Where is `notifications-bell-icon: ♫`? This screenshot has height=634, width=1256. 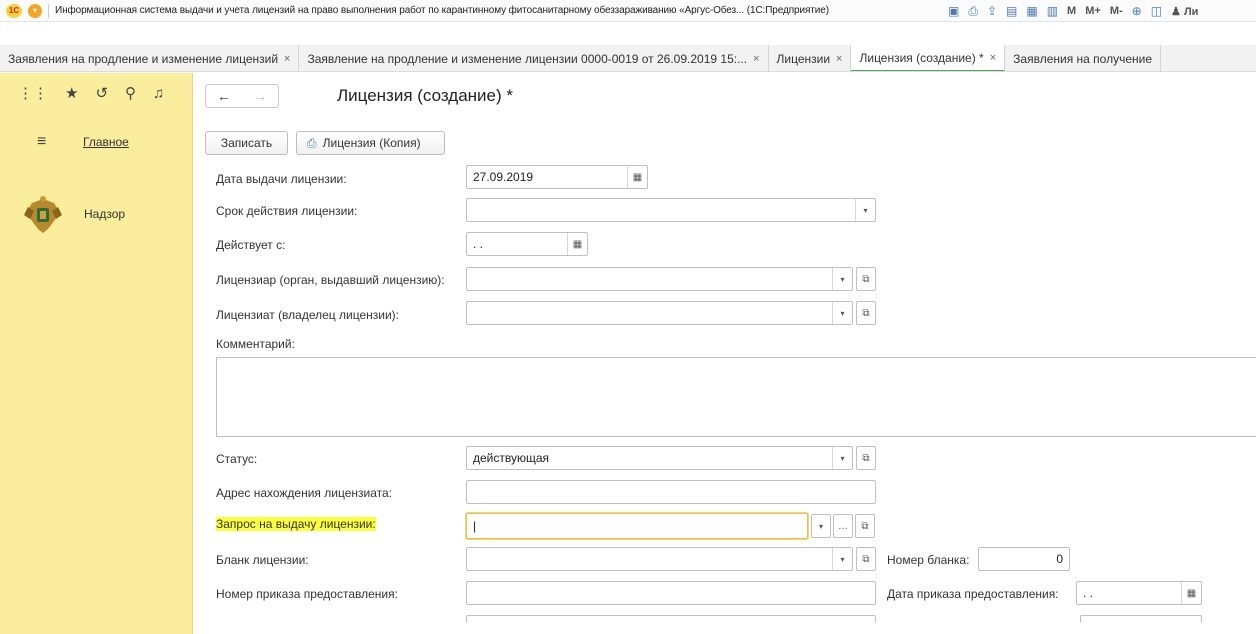
notifications-bell-icon: ♫ is located at coordinates (158, 93).